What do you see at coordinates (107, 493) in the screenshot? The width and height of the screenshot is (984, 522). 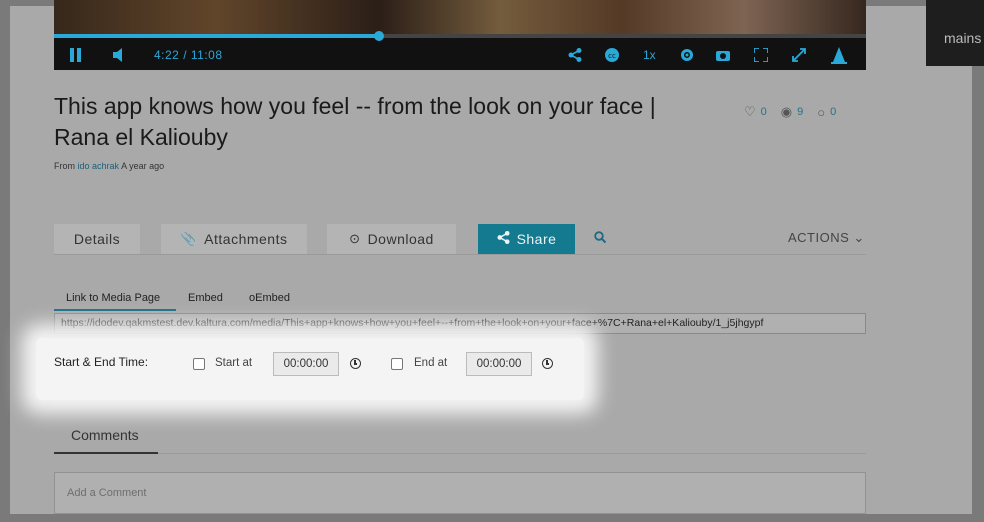 I see `comment-placeholder: Add a Comment` at bounding box center [107, 493].